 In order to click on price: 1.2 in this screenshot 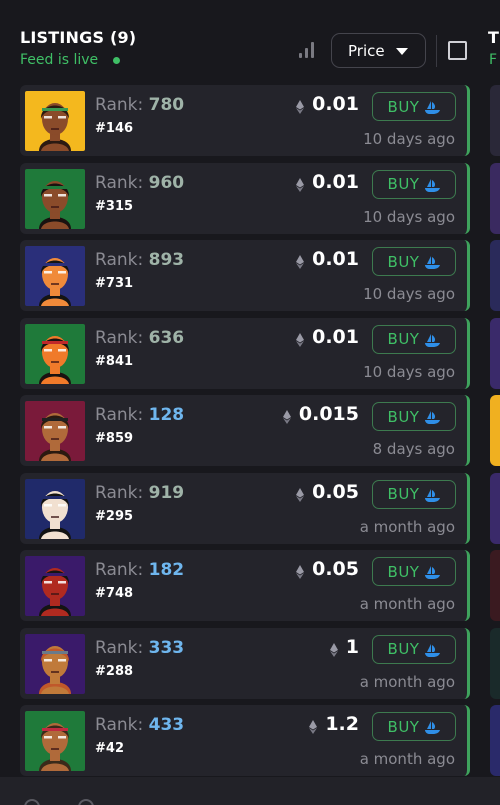, I will do `click(334, 724)`.